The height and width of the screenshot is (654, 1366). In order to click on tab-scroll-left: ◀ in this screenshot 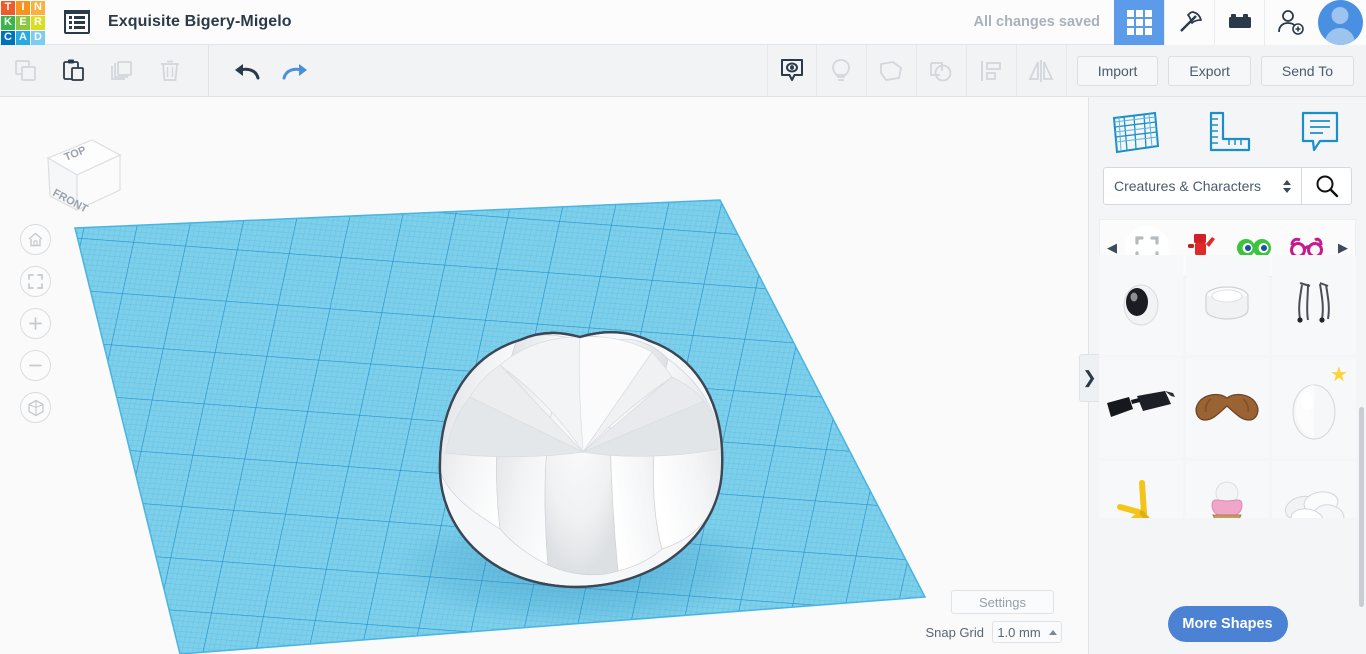, I will do `click(1112, 248)`.